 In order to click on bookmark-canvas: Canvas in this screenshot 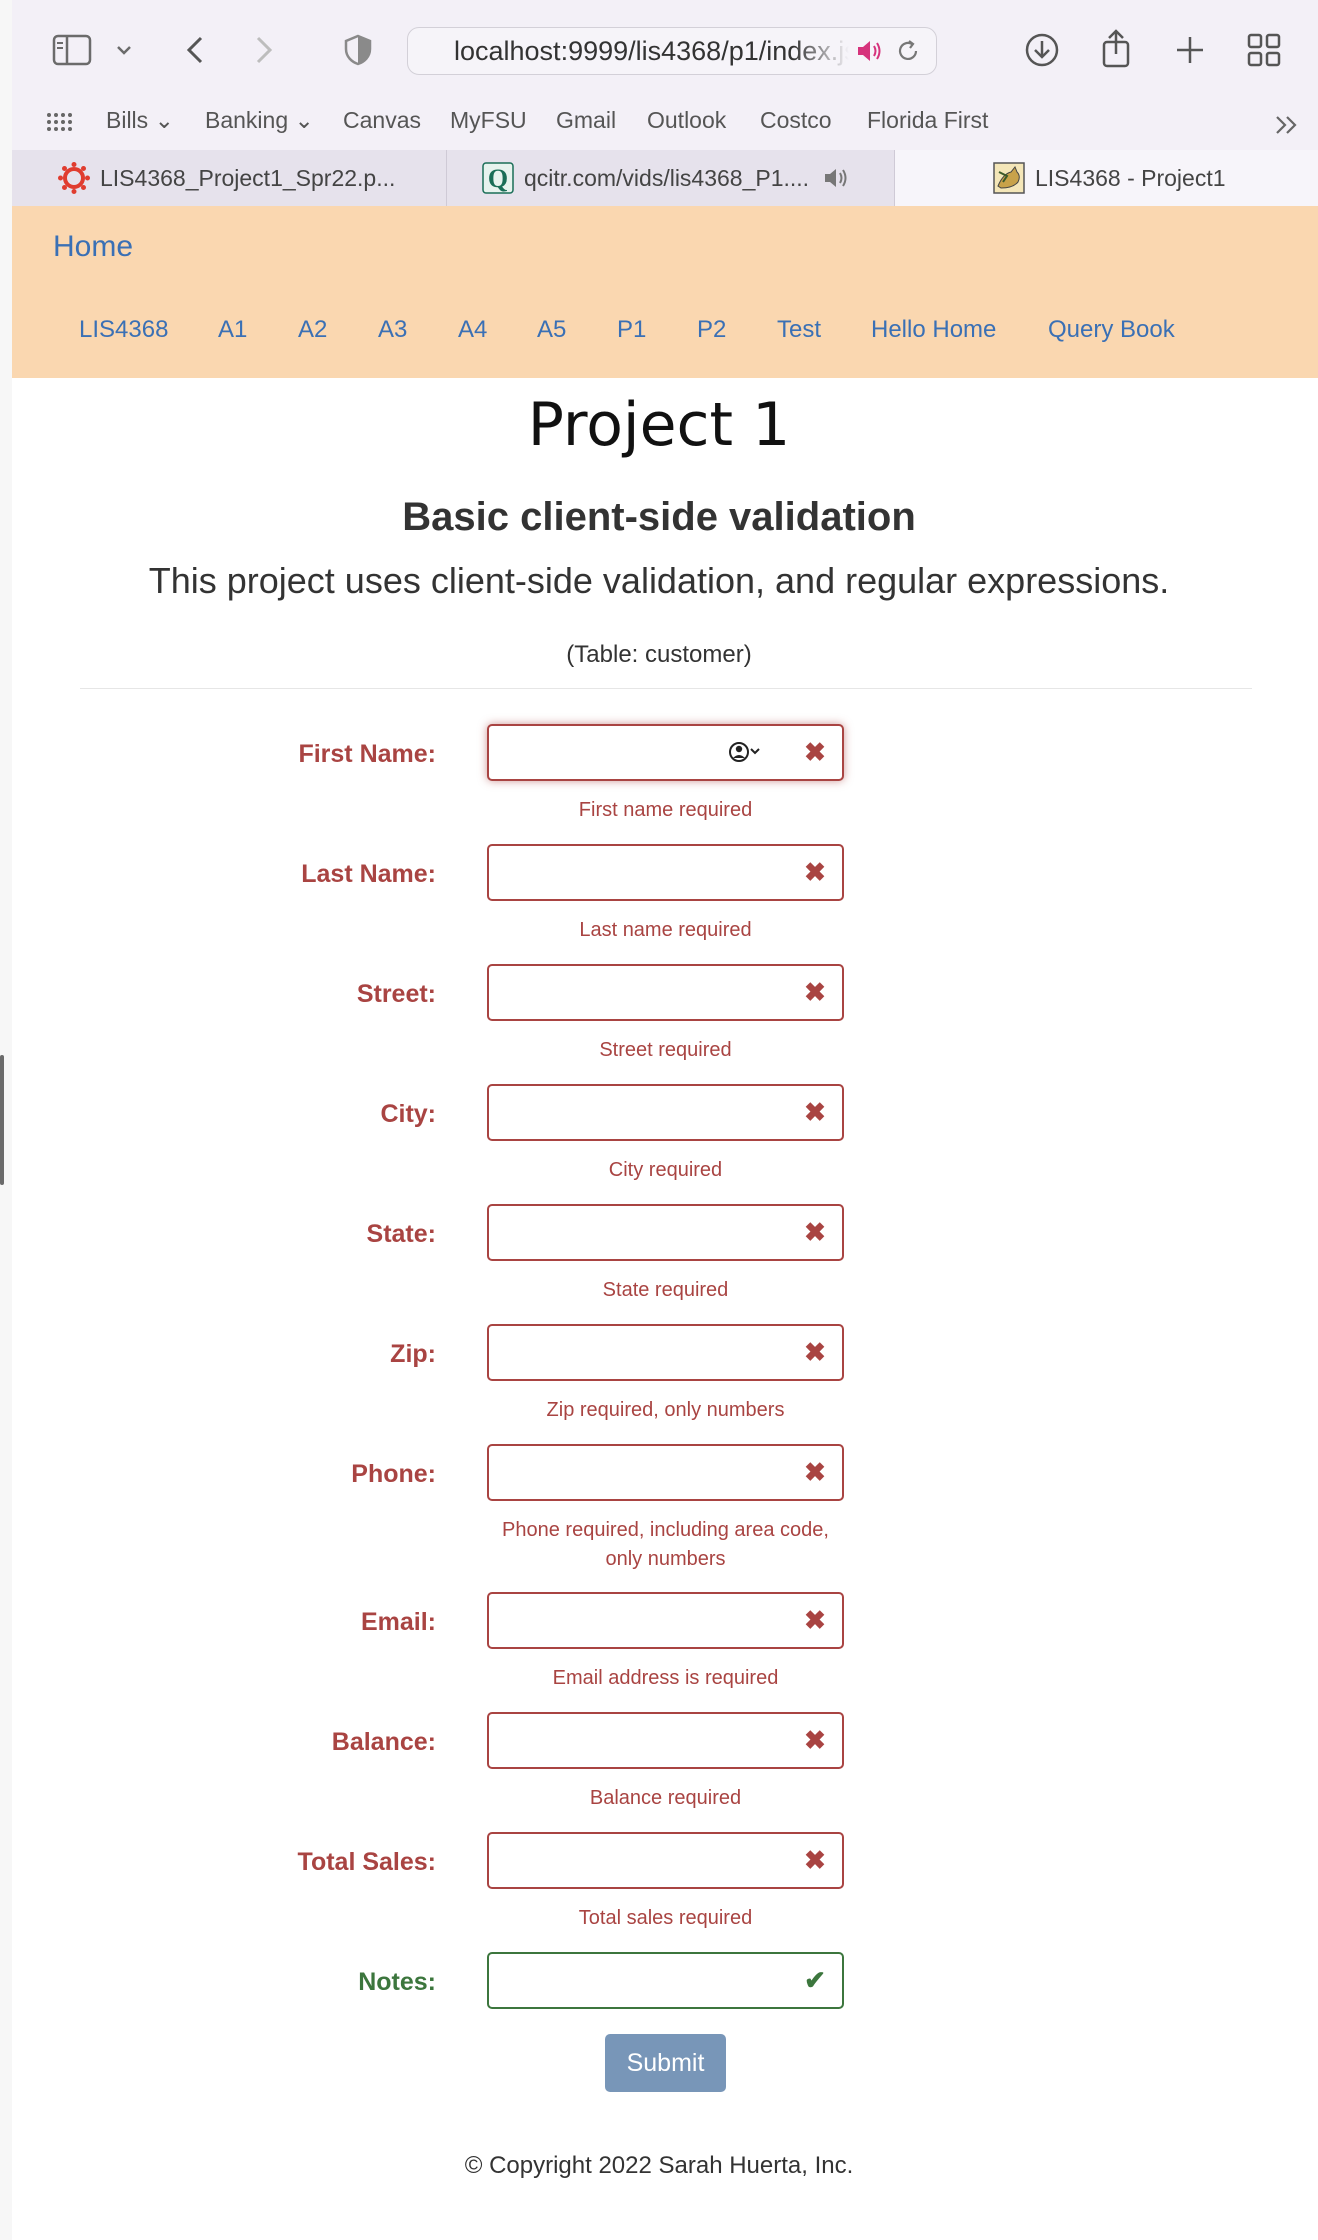, I will do `click(382, 120)`.